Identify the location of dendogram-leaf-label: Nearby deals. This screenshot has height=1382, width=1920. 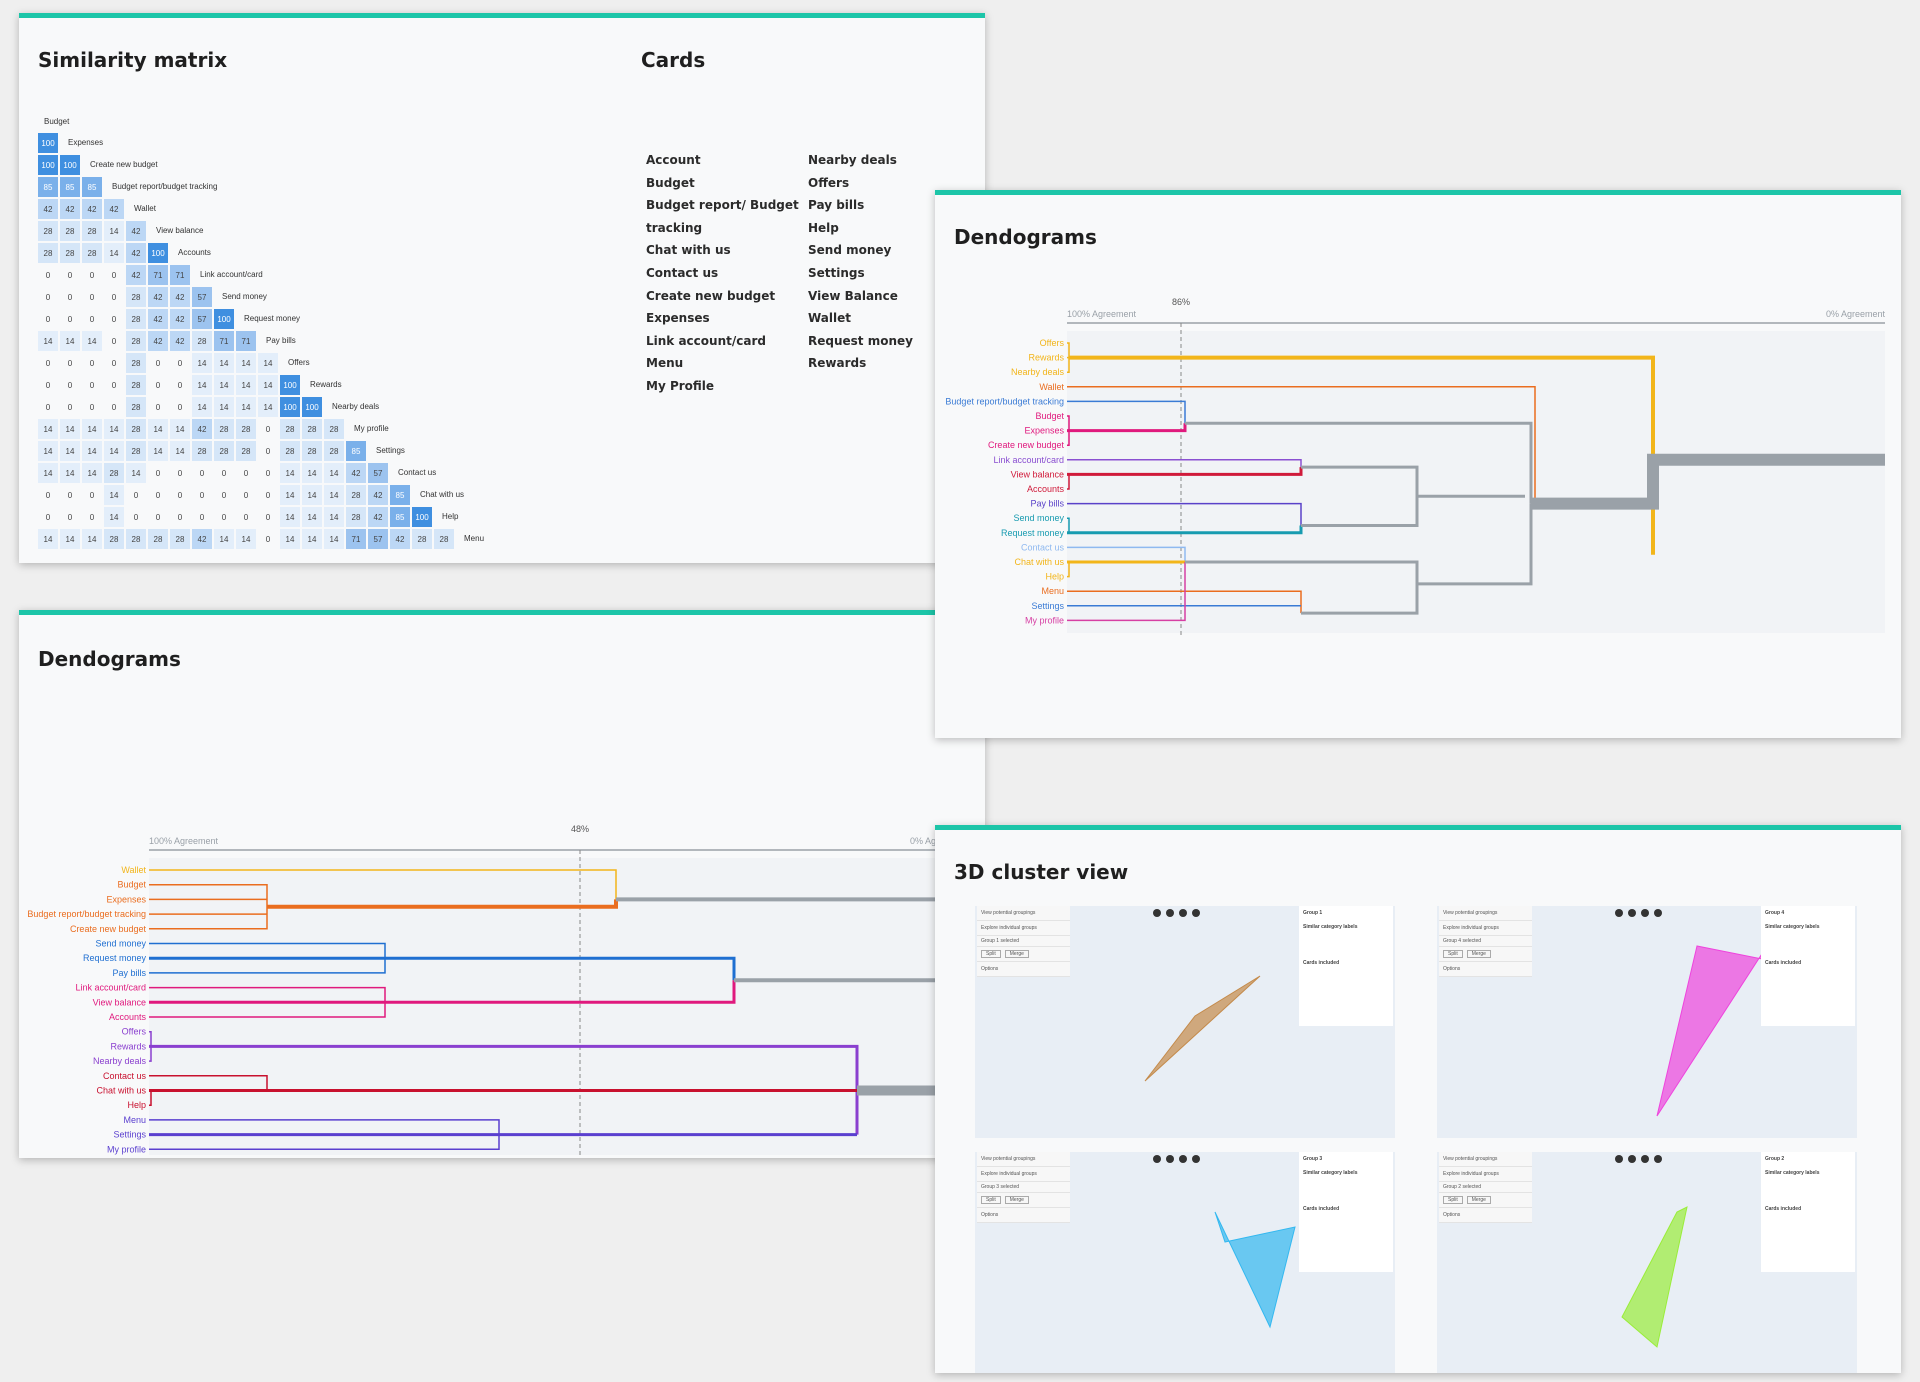
(1038, 372).